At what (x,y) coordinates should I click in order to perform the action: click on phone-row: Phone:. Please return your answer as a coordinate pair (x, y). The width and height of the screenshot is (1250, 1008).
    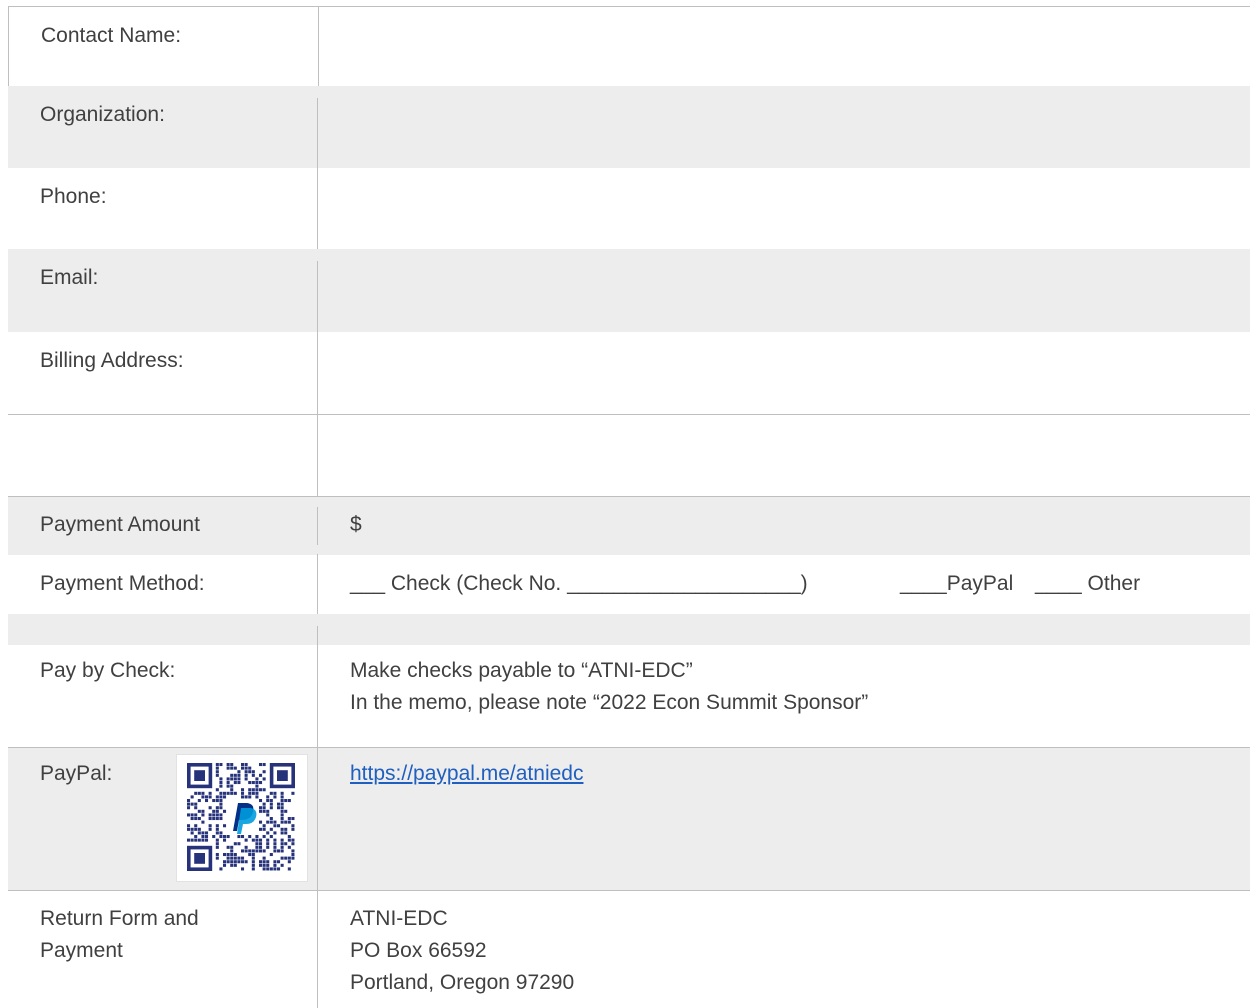
    Looking at the image, I should click on (629, 208).